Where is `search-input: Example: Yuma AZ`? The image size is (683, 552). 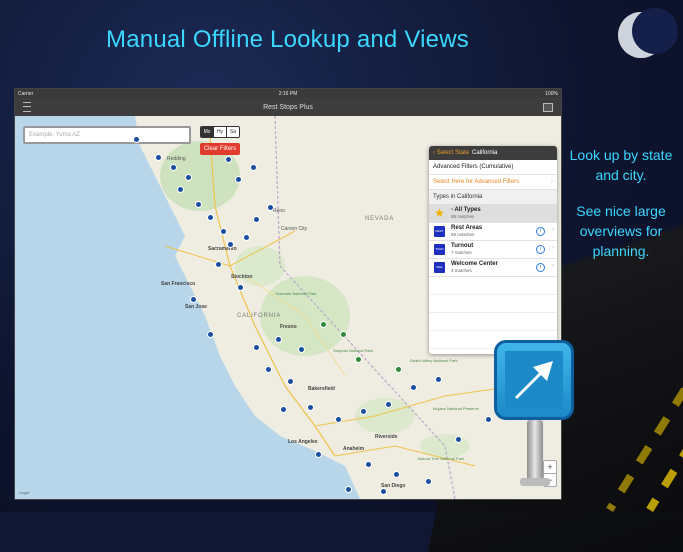 search-input: Example: Yuma AZ is located at coordinates (107, 135).